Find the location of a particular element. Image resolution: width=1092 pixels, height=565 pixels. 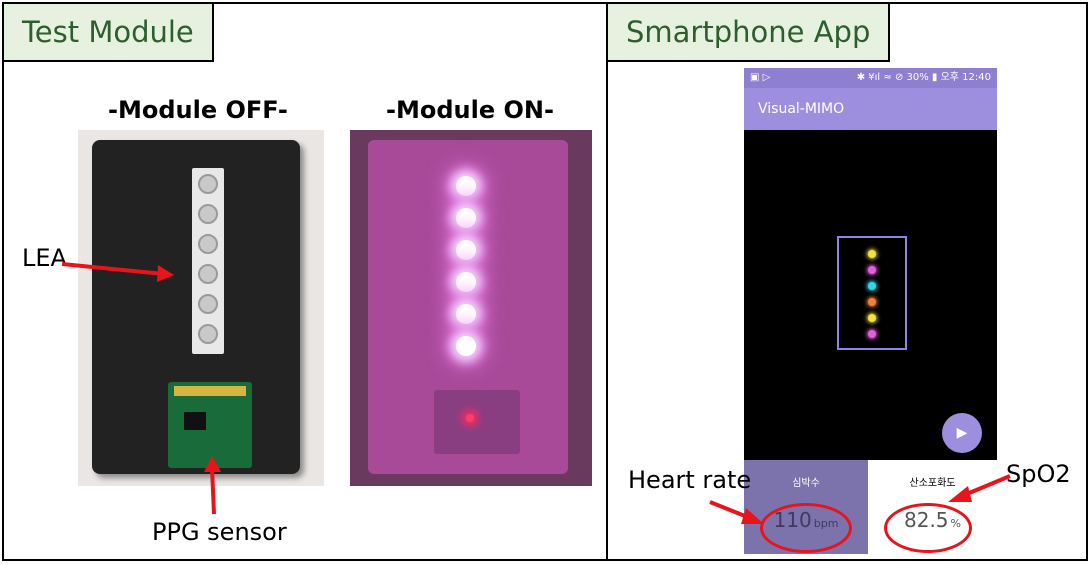

ppg-sensor-label: PPG sensor is located at coordinates (219, 532).